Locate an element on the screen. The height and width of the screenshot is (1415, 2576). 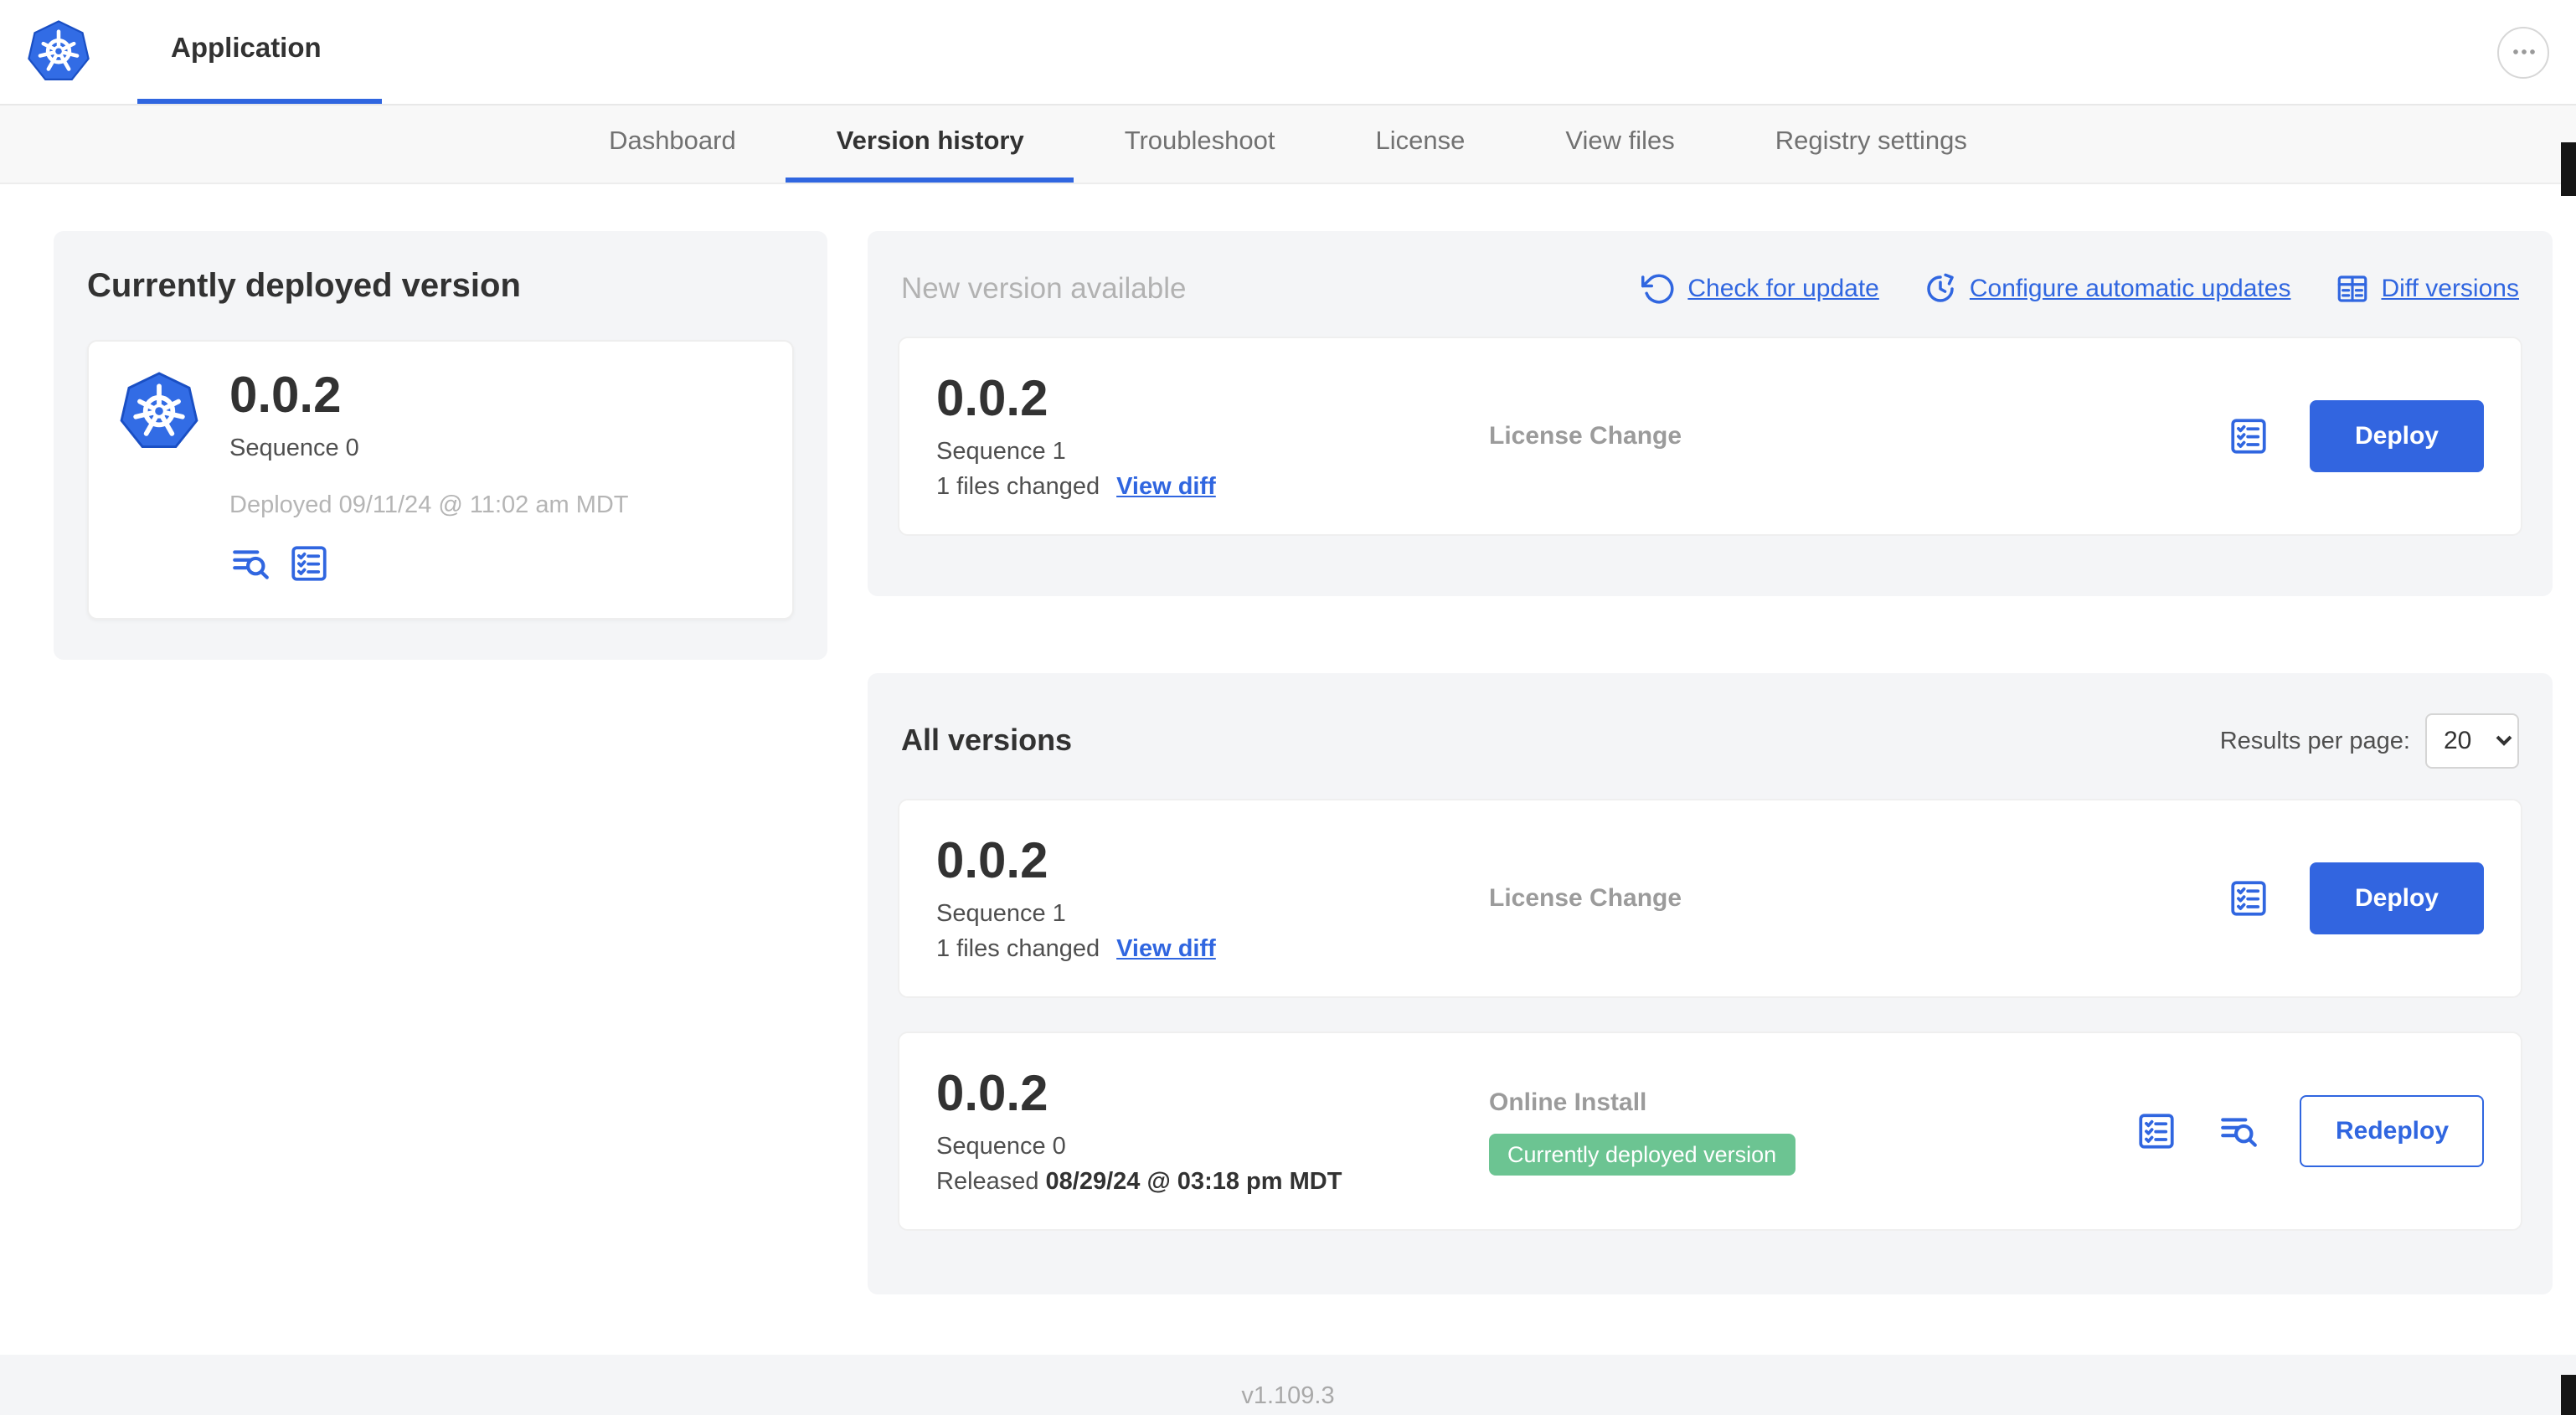
tab-application: Application is located at coordinates (259, 52).